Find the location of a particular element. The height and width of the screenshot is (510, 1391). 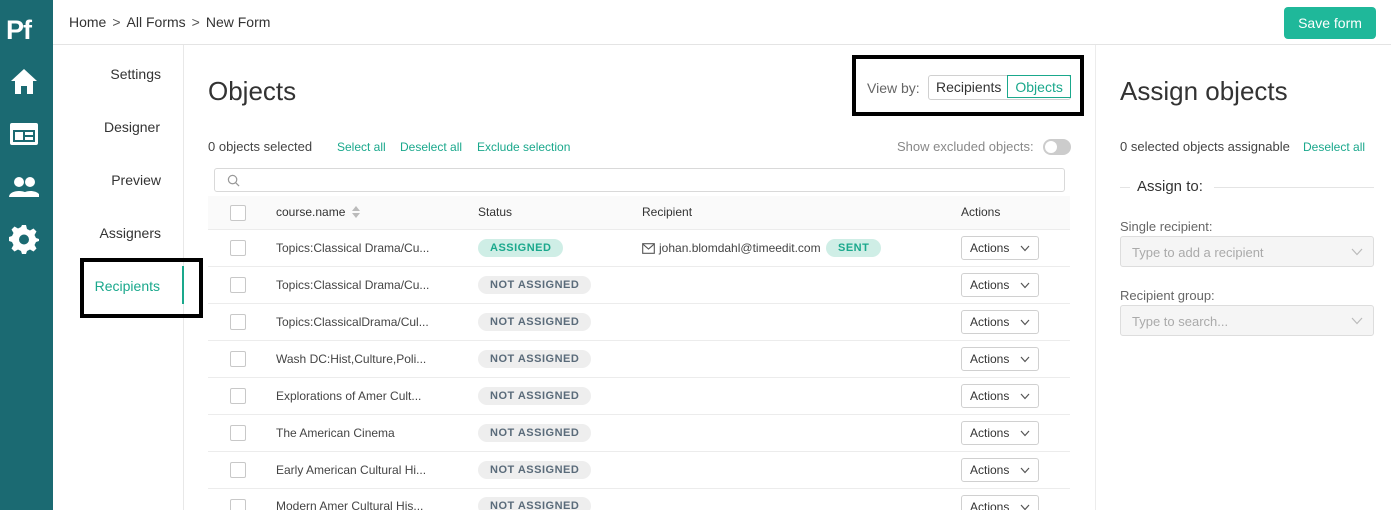

mail-icon is located at coordinates (648, 248).